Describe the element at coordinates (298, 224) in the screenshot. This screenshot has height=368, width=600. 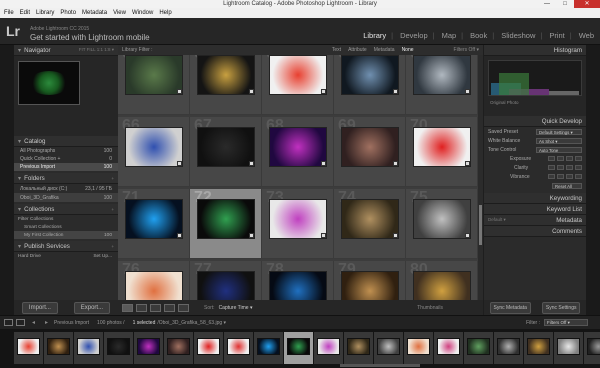
I see `grid-cell: 73` at that location.